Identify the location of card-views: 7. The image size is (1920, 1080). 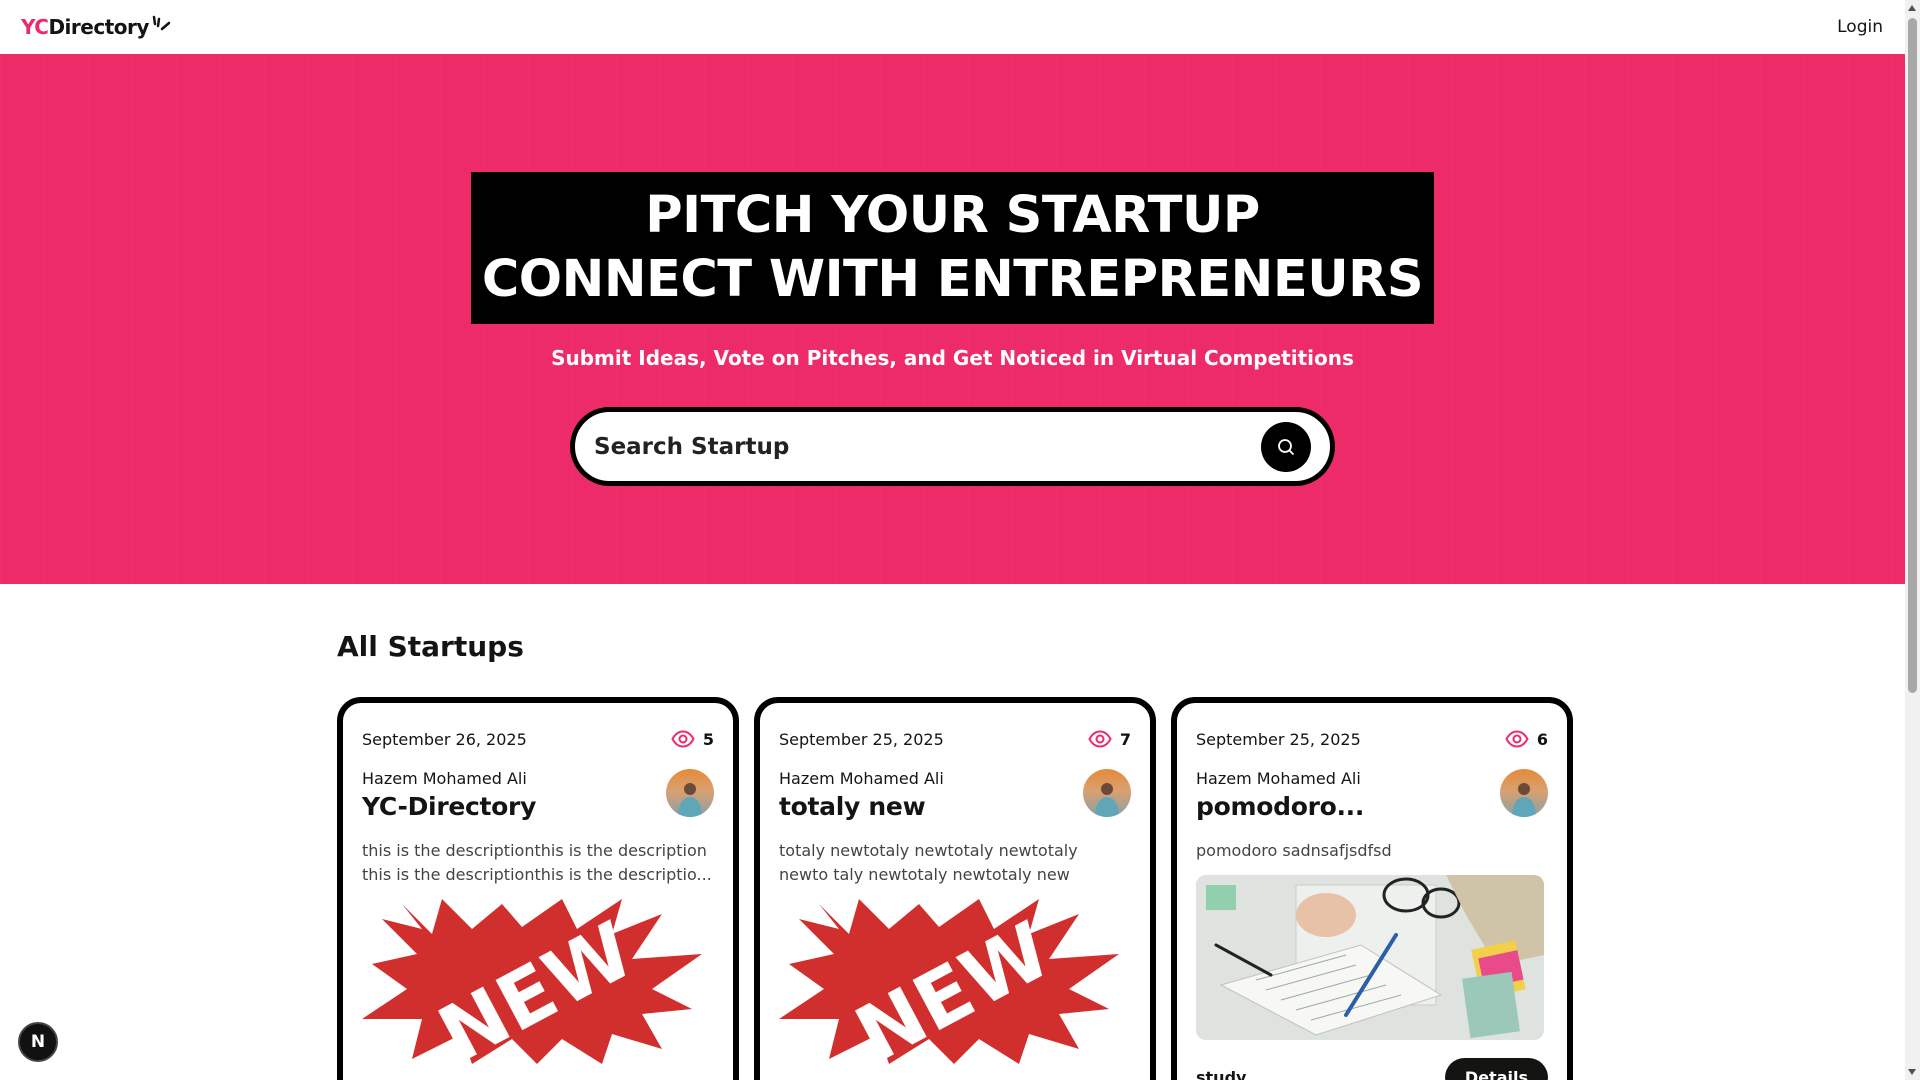
(1109, 739).